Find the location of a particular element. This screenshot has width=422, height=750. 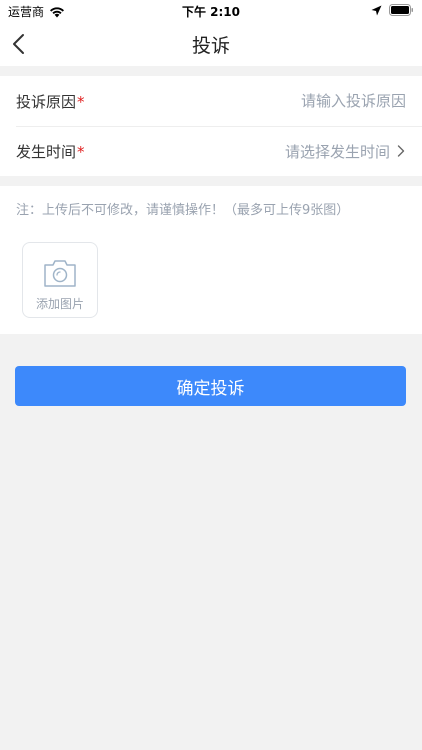

time-placeholder: 请选择发生时间 is located at coordinates (337, 151).